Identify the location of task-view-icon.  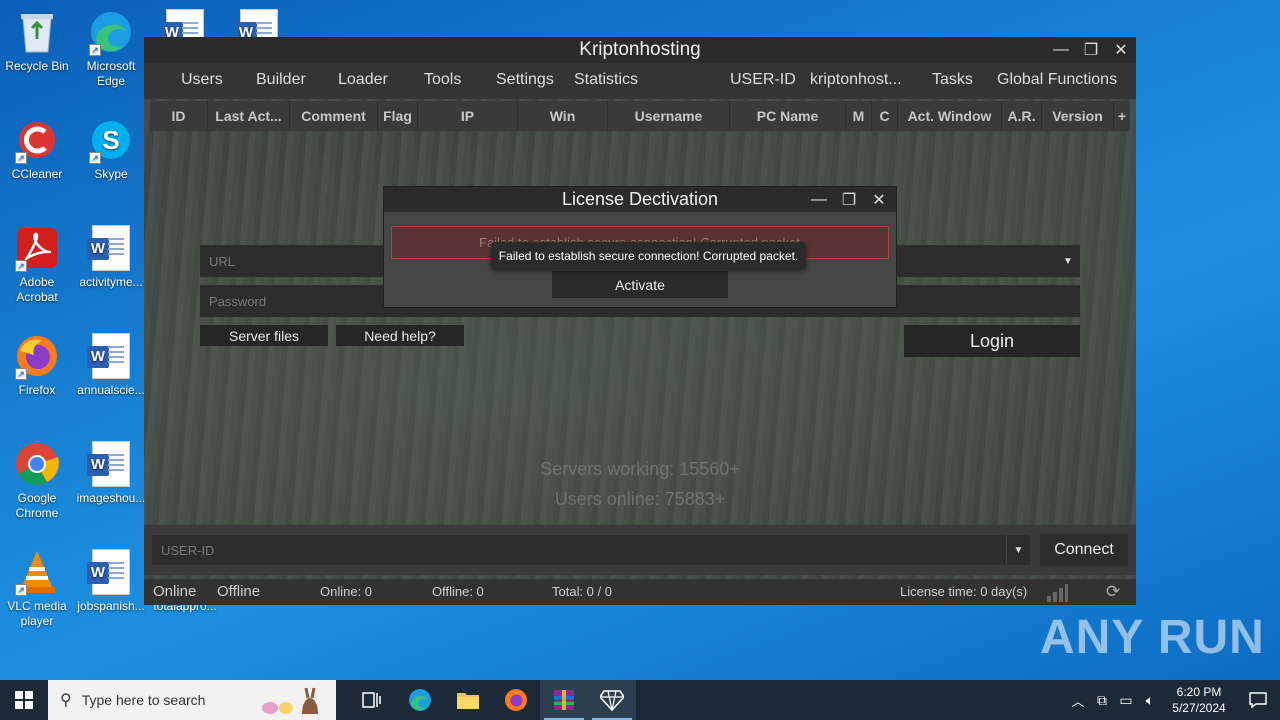
(372, 700).